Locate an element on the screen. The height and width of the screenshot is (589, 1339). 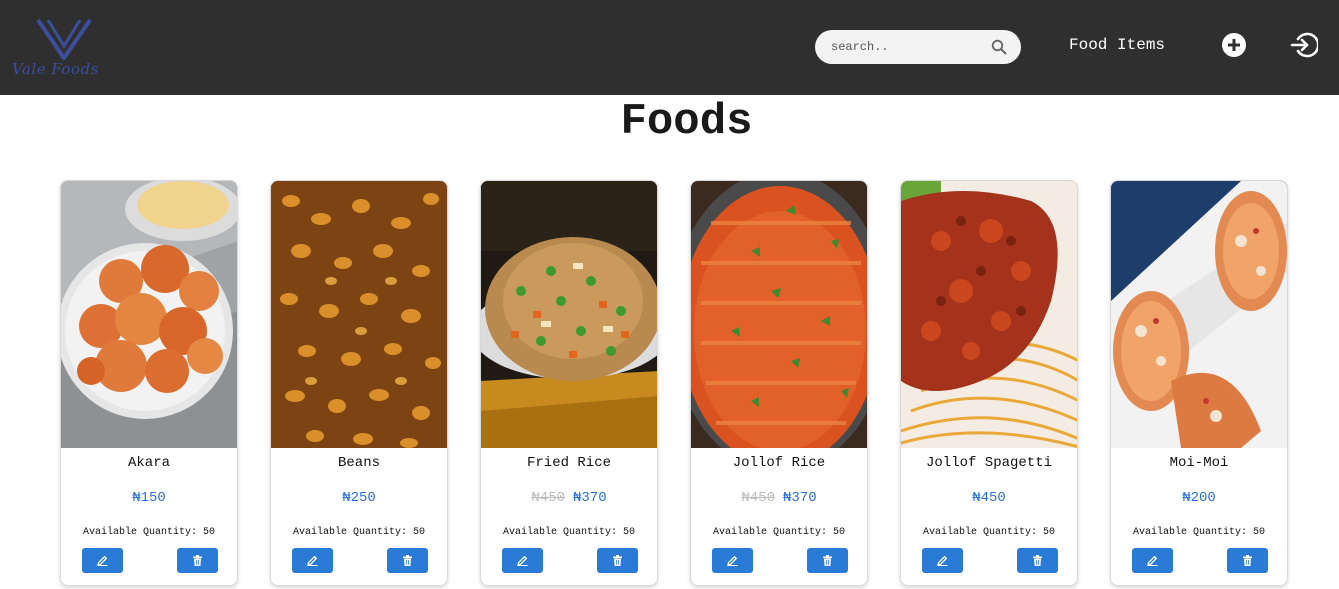
akara-photo is located at coordinates (149, 314).